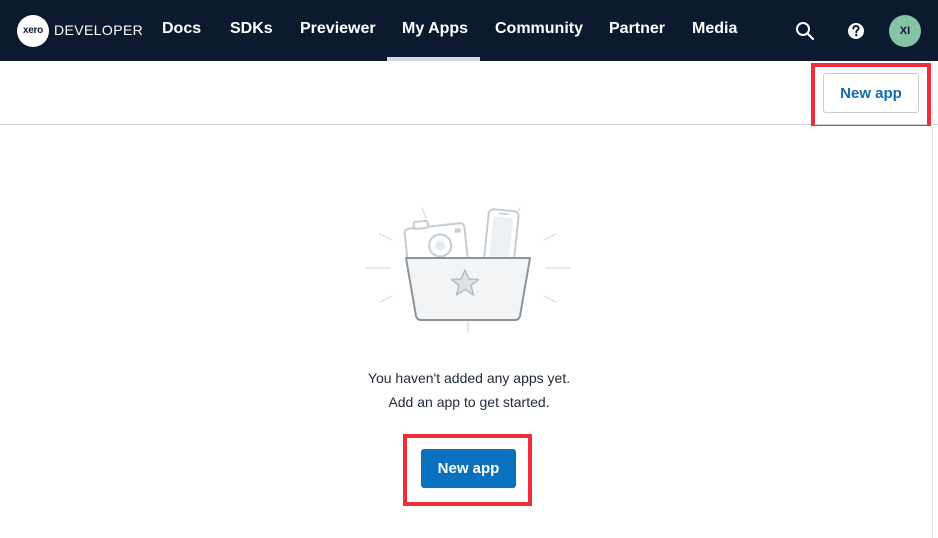 The height and width of the screenshot is (538, 938). I want to click on empty-state-hint: Add an app to get started., so click(469, 402).